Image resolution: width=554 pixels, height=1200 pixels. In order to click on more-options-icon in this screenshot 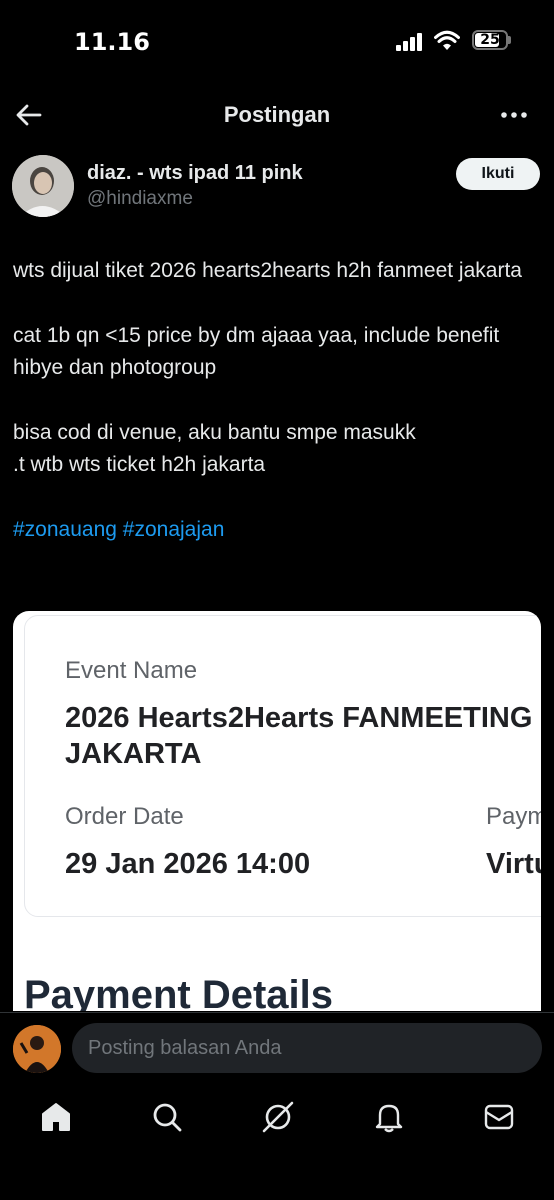, I will do `click(514, 115)`.